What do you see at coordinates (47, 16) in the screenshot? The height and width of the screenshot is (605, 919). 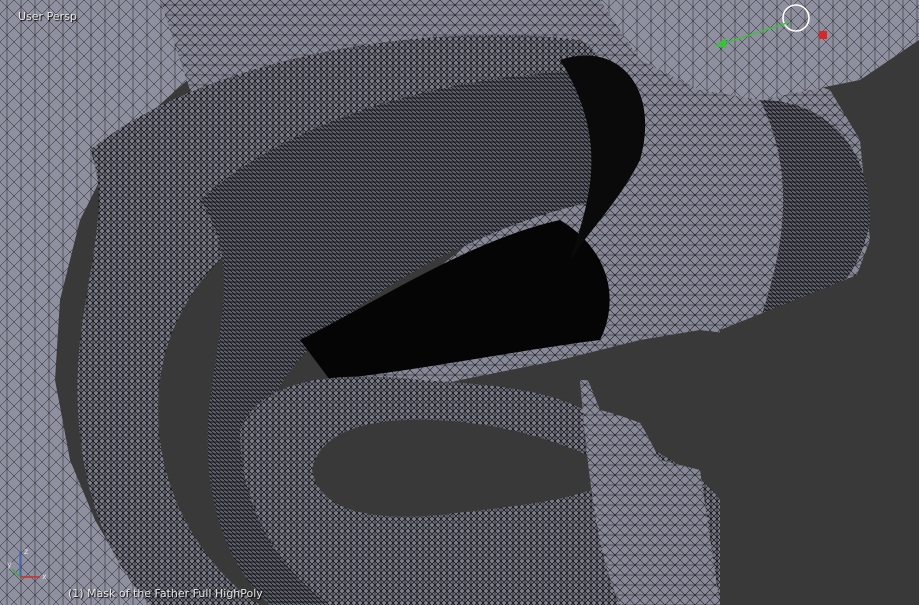 I see `view-mode-label: User Persp` at bounding box center [47, 16].